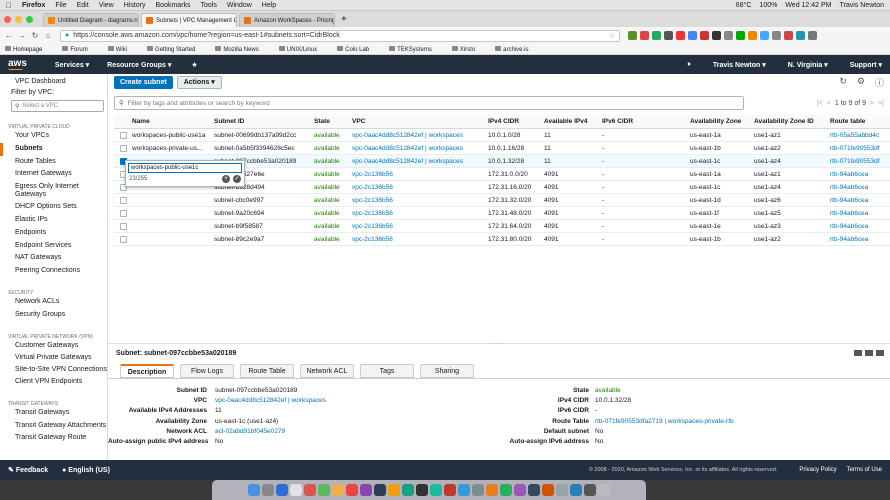  Describe the element at coordinates (17, 64) in the screenshot. I see `aws-logo: aws` at that location.